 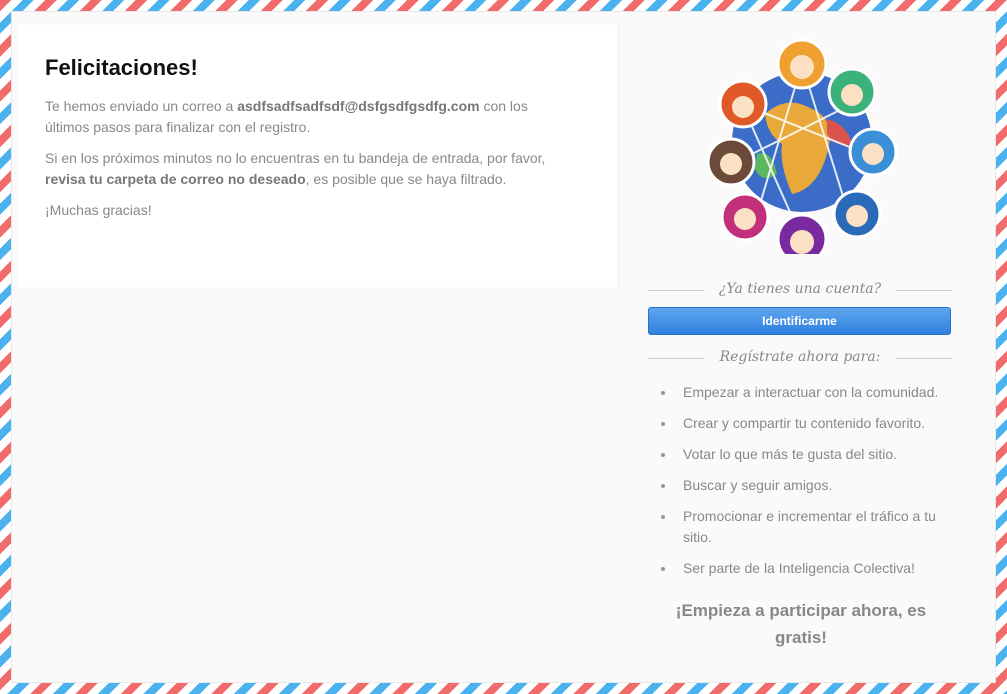 I want to click on list-item: Ser parte de la Inteligencia Colectiva!, so click(x=803, y=568).